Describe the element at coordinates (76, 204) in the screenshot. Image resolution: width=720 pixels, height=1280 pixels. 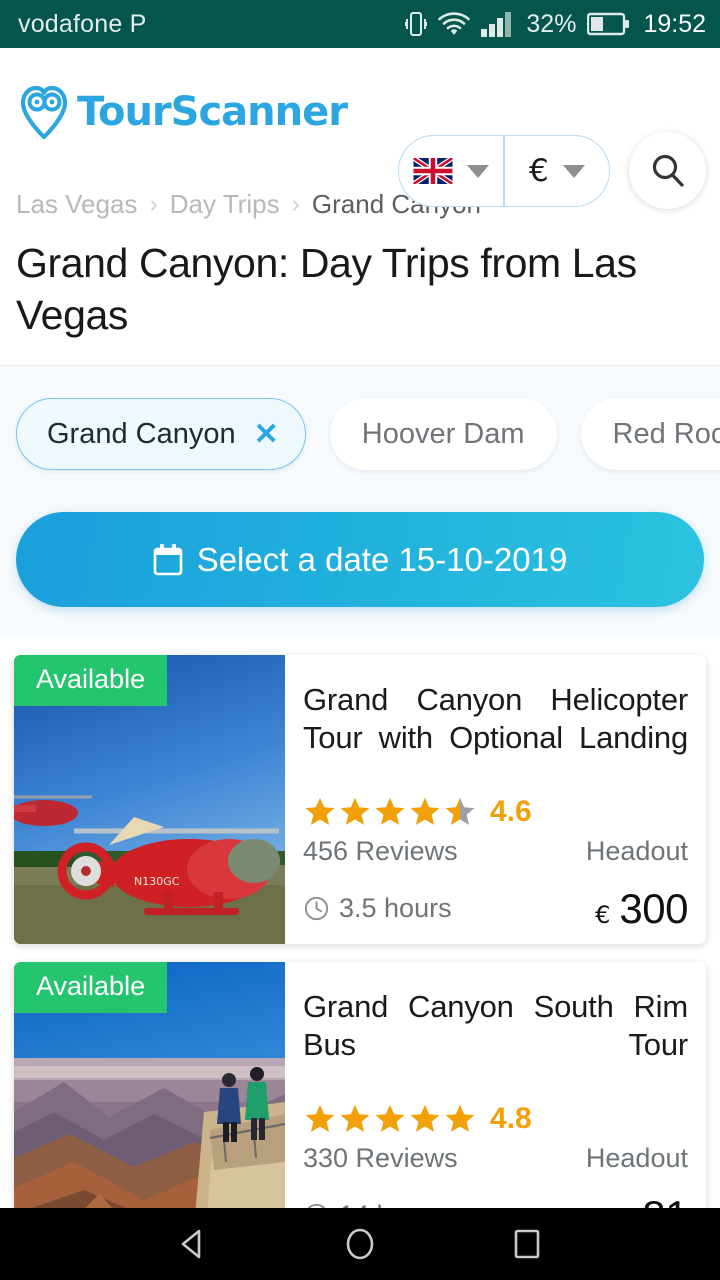
I see `breadcrumb-item-0: Las Vegas` at that location.